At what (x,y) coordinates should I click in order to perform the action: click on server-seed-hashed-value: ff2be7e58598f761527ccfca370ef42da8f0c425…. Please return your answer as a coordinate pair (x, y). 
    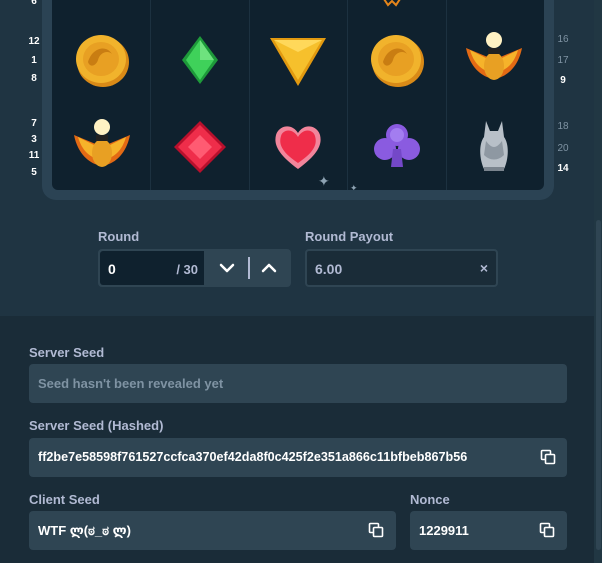
    Looking at the image, I should click on (253, 457).